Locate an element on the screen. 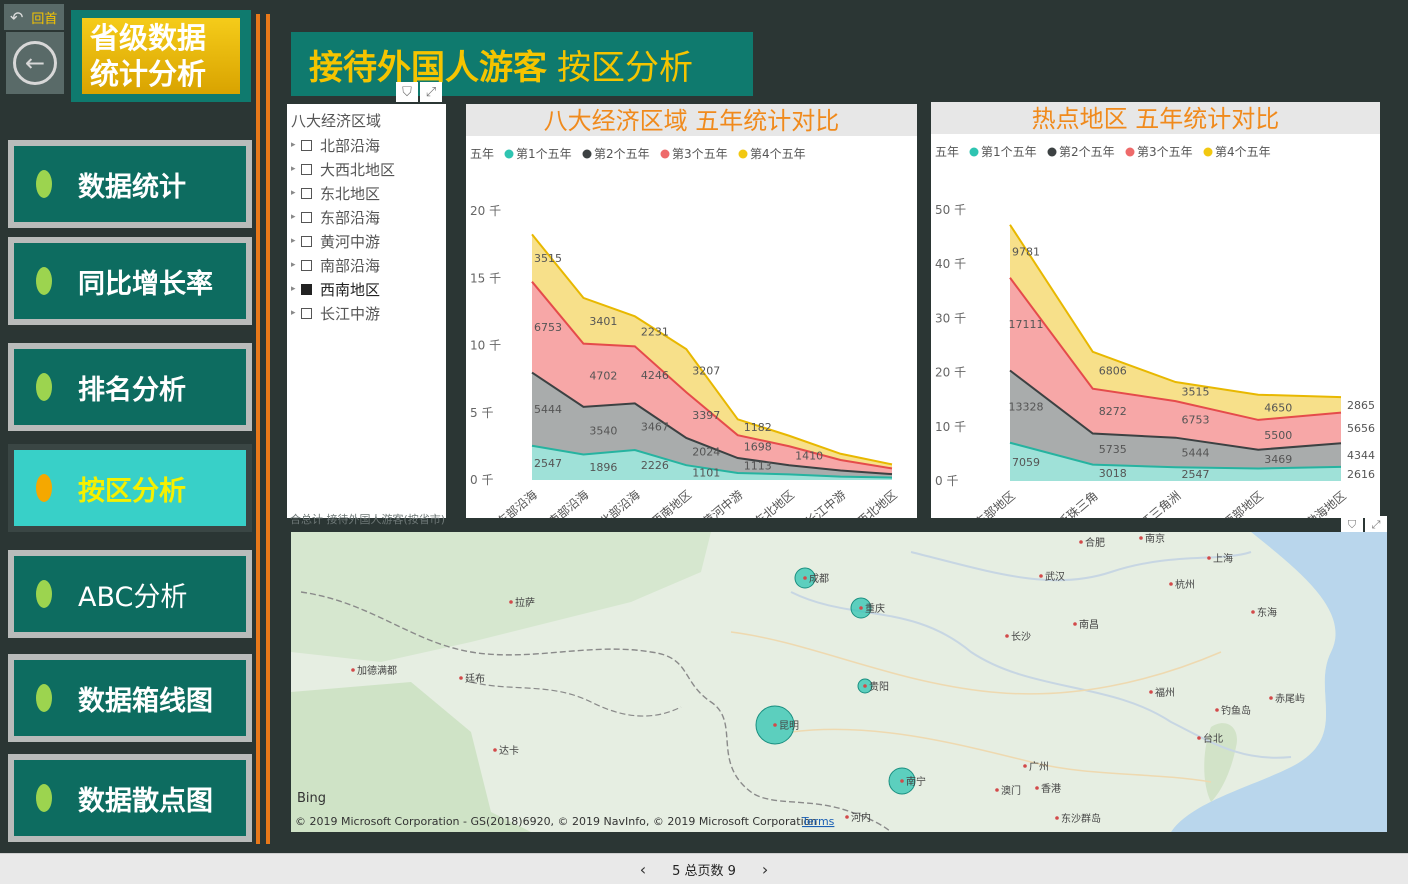 Image resolution: width=1408 pixels, height=884 pixels. back-home-button: ↶ 回首 is located at coordinates (34, 17).